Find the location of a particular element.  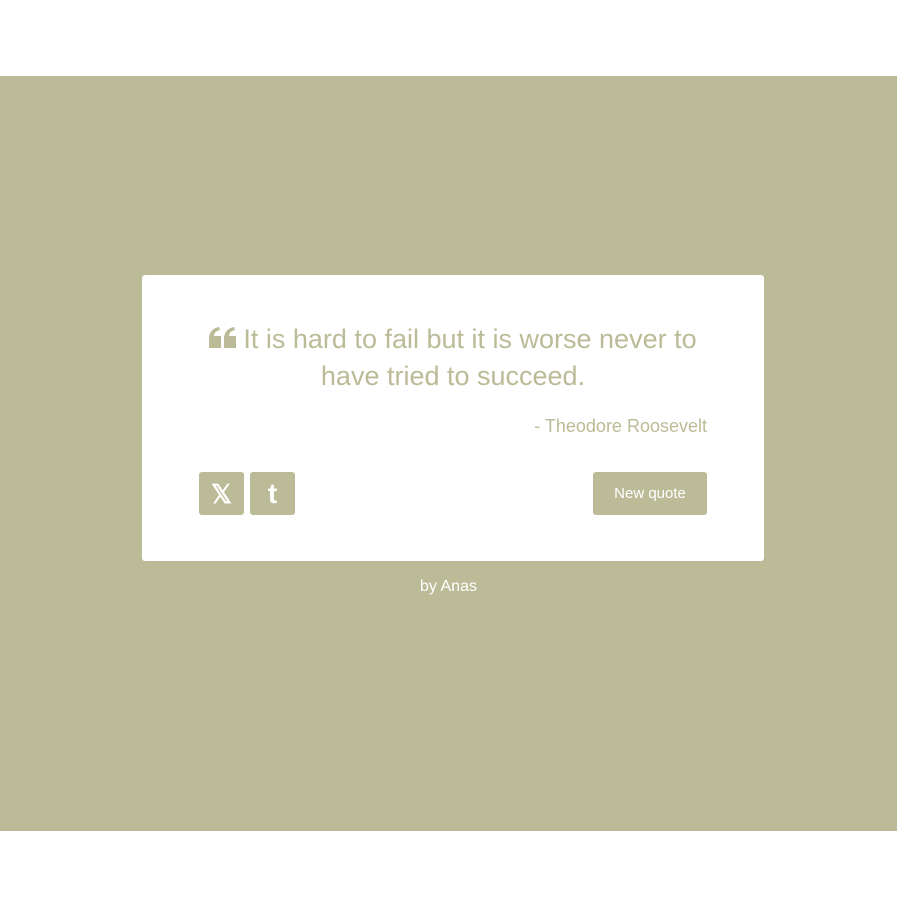

quote-author: - Theodore Roosevelt is located at coordinates (620, 426).